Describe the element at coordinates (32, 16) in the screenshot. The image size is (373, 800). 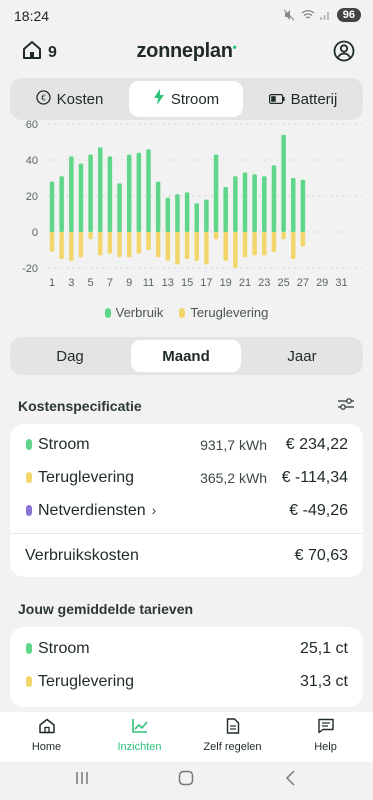
I see `status-time: 18:24` at that location.